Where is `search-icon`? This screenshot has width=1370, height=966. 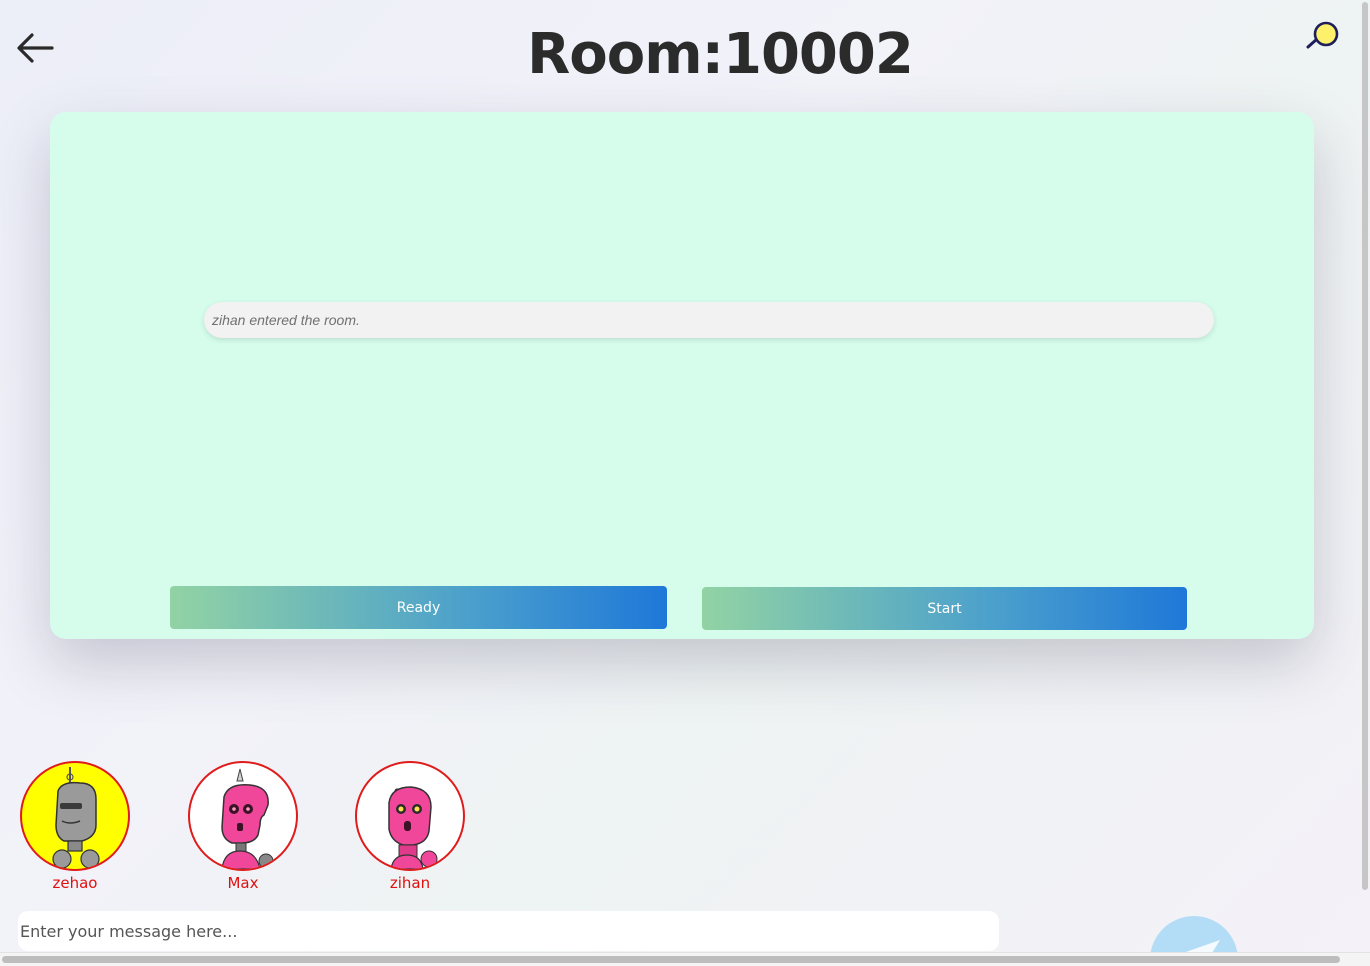 search-icon is located at coordinates (1322, 35).